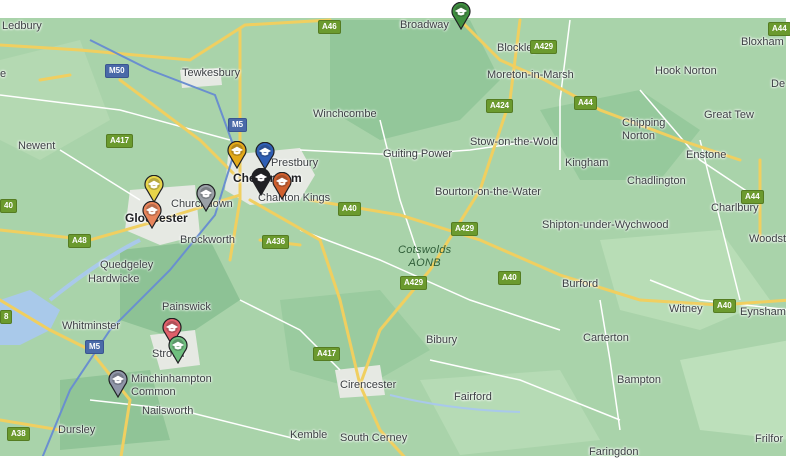 The image size is (790, 463). What do you see at coordinates (488, 192) in the screenshot?
I see `place-label: Bourton-on-the-Water` at bounding box center [488, 192].